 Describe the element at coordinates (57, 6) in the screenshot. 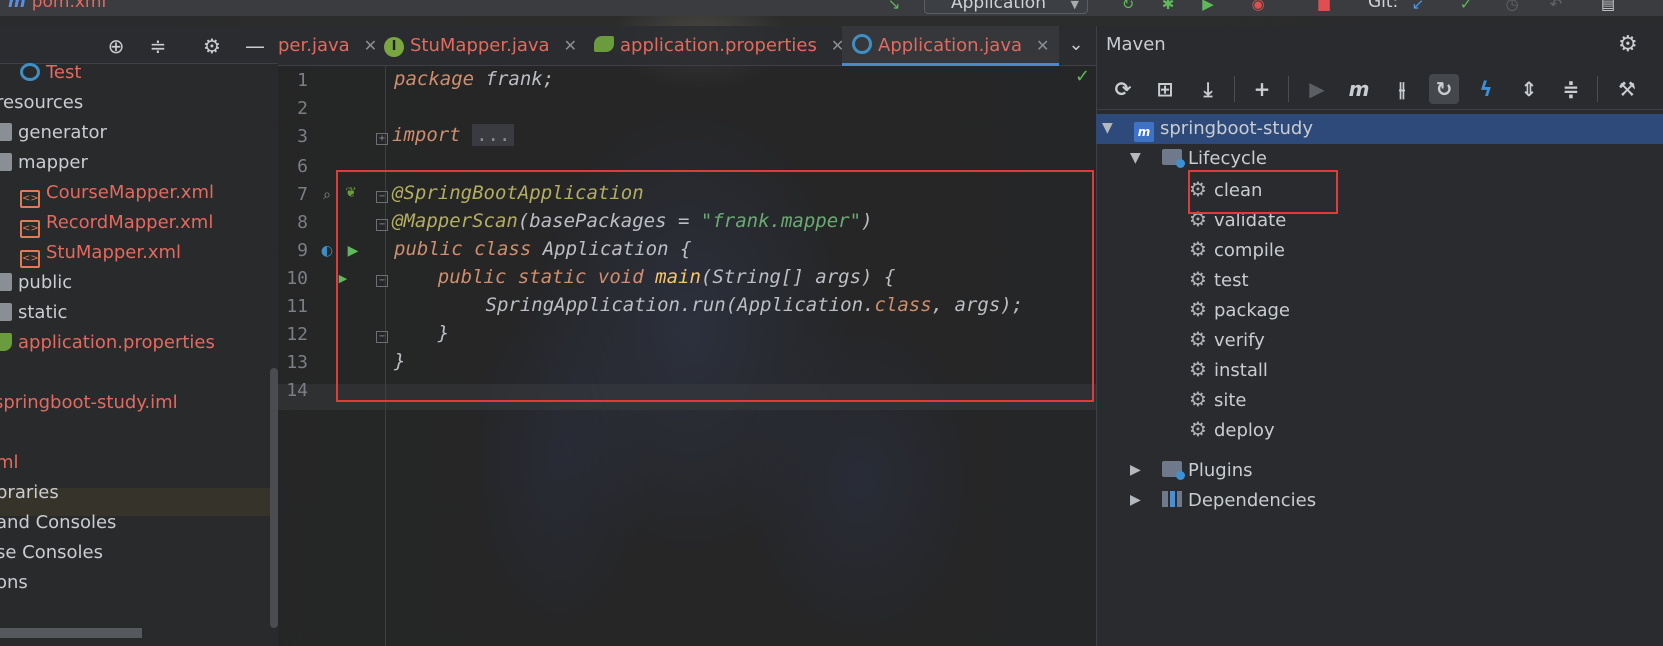

I see `current-file: m pom.xml` at that location.